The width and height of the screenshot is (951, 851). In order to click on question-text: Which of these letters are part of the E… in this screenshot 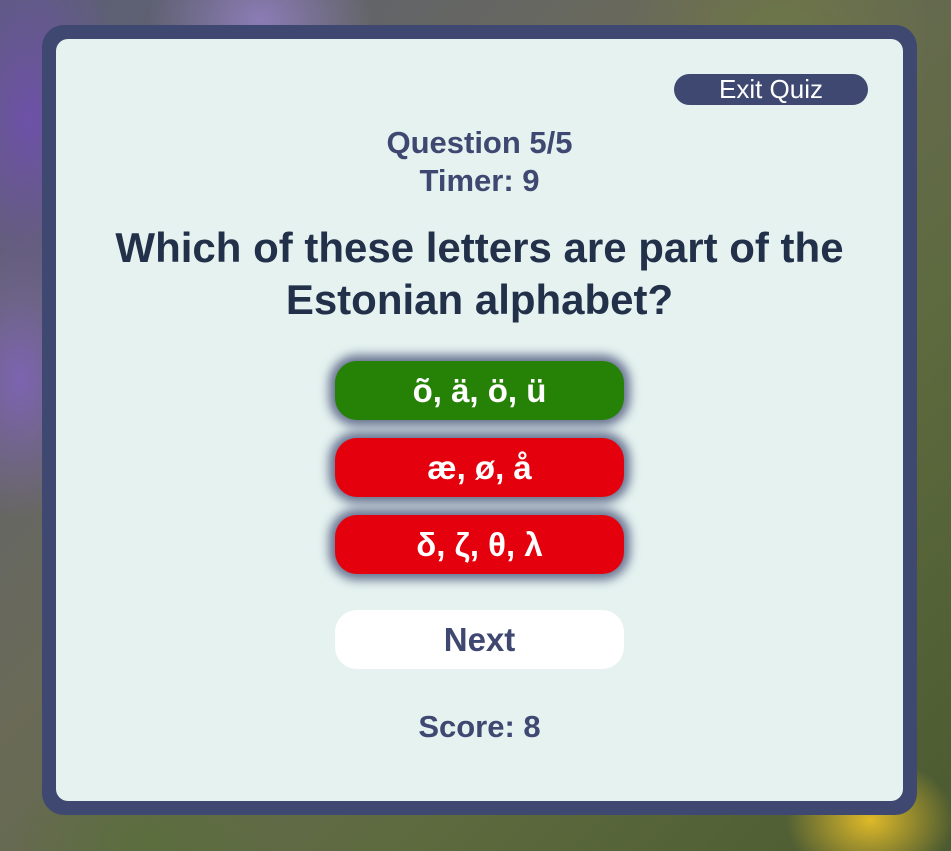, I will do `click(479, 273)`.